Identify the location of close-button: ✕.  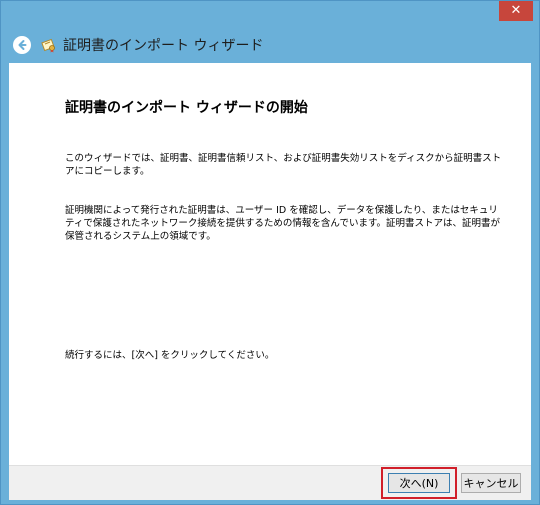
(516, 11).